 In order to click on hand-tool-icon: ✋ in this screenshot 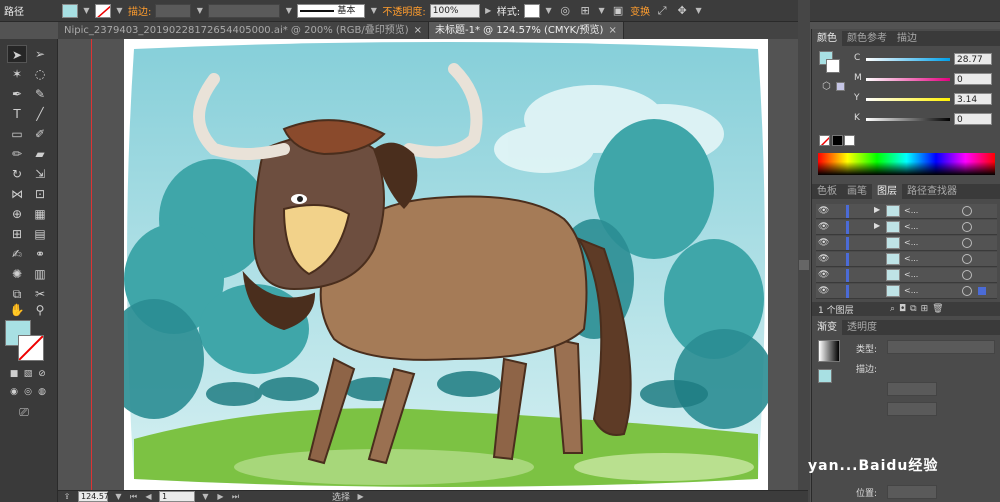, I will do `click(17, 310)`.